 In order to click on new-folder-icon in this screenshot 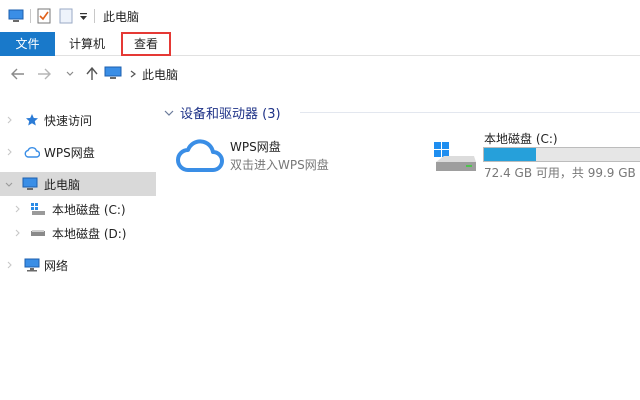, I will do `click(66, 16)`.